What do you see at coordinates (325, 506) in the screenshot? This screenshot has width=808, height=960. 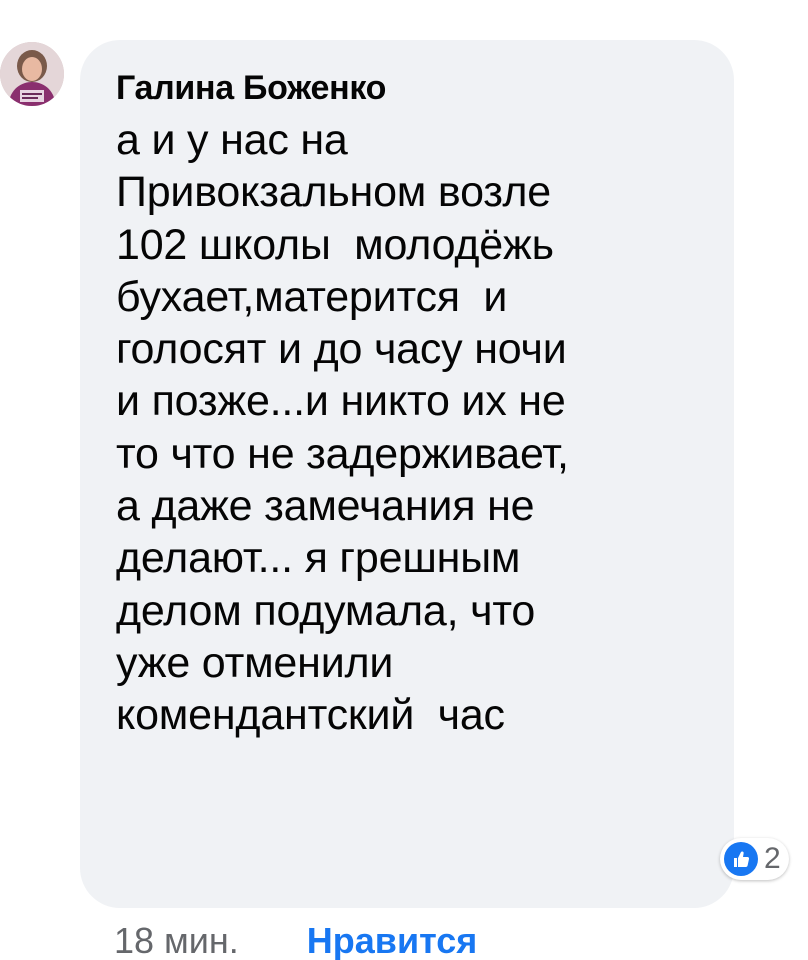 I see `comment-line: а даже замечания не` at bounding box center [325, 506].